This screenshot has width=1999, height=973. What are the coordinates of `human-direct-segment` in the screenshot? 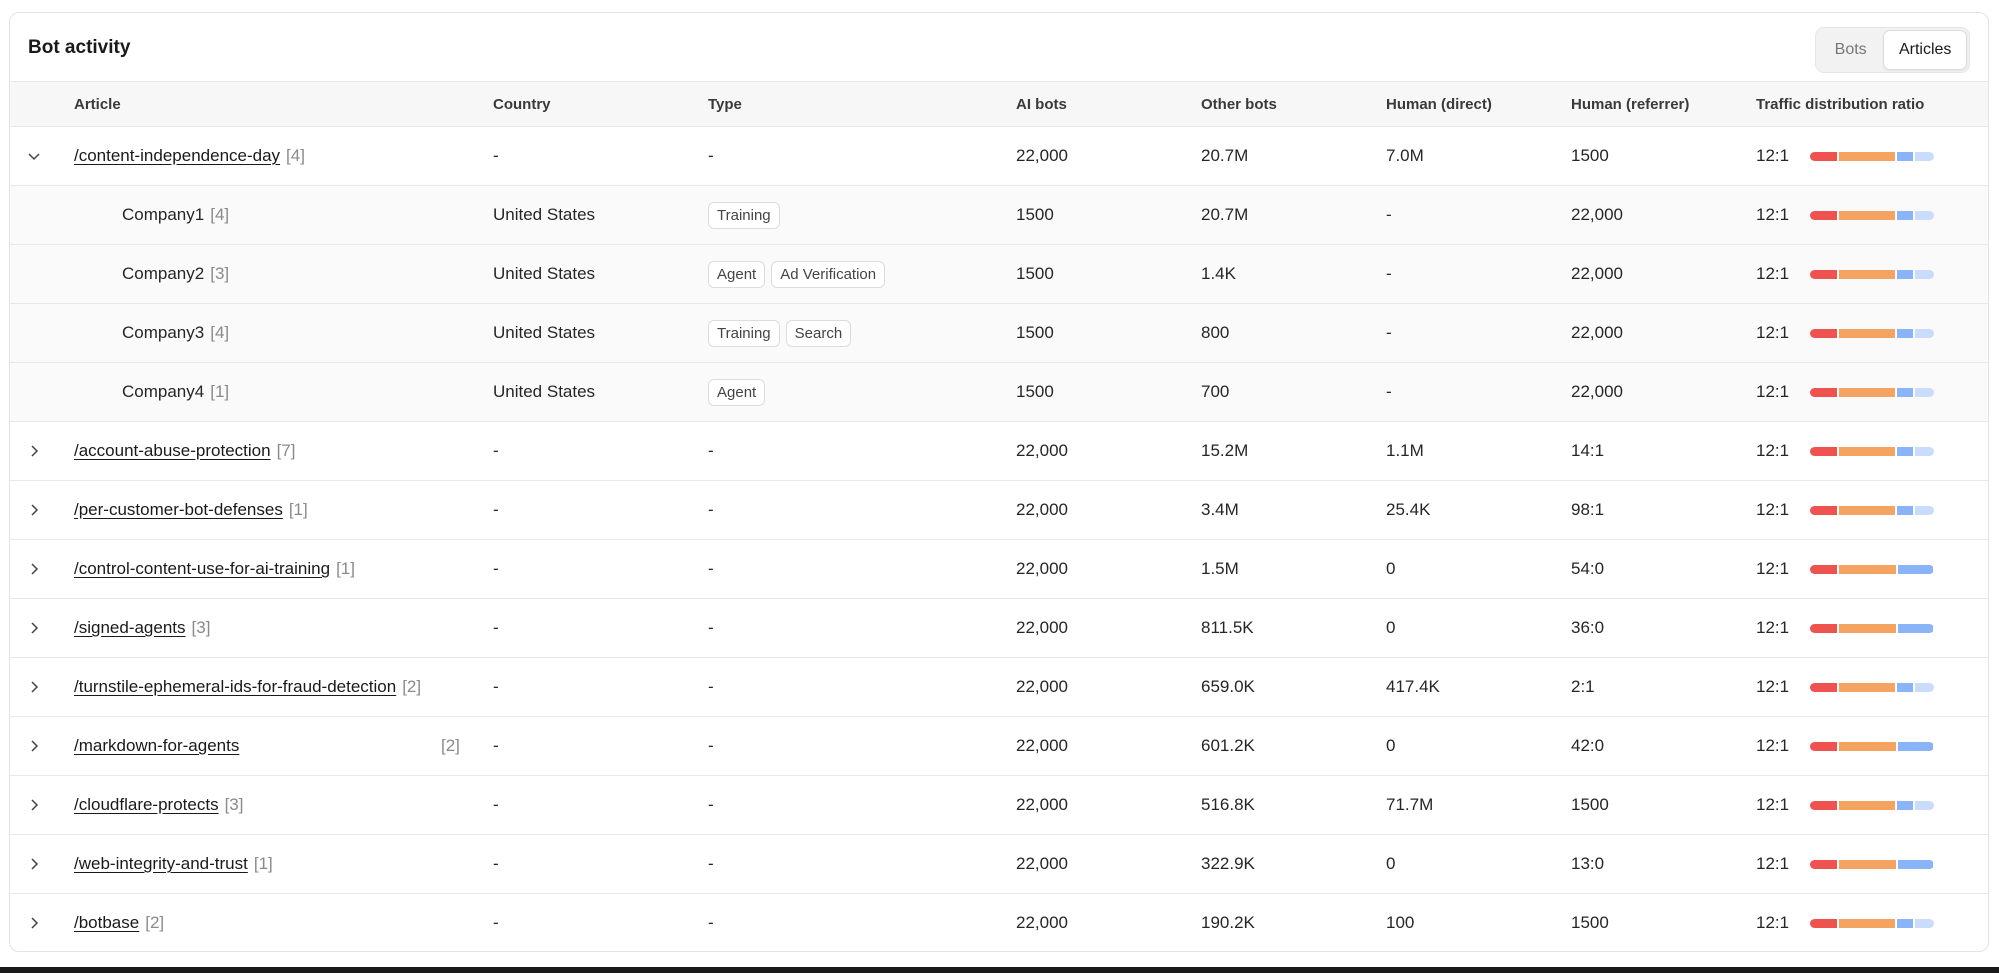 It's located at (1905, 687).